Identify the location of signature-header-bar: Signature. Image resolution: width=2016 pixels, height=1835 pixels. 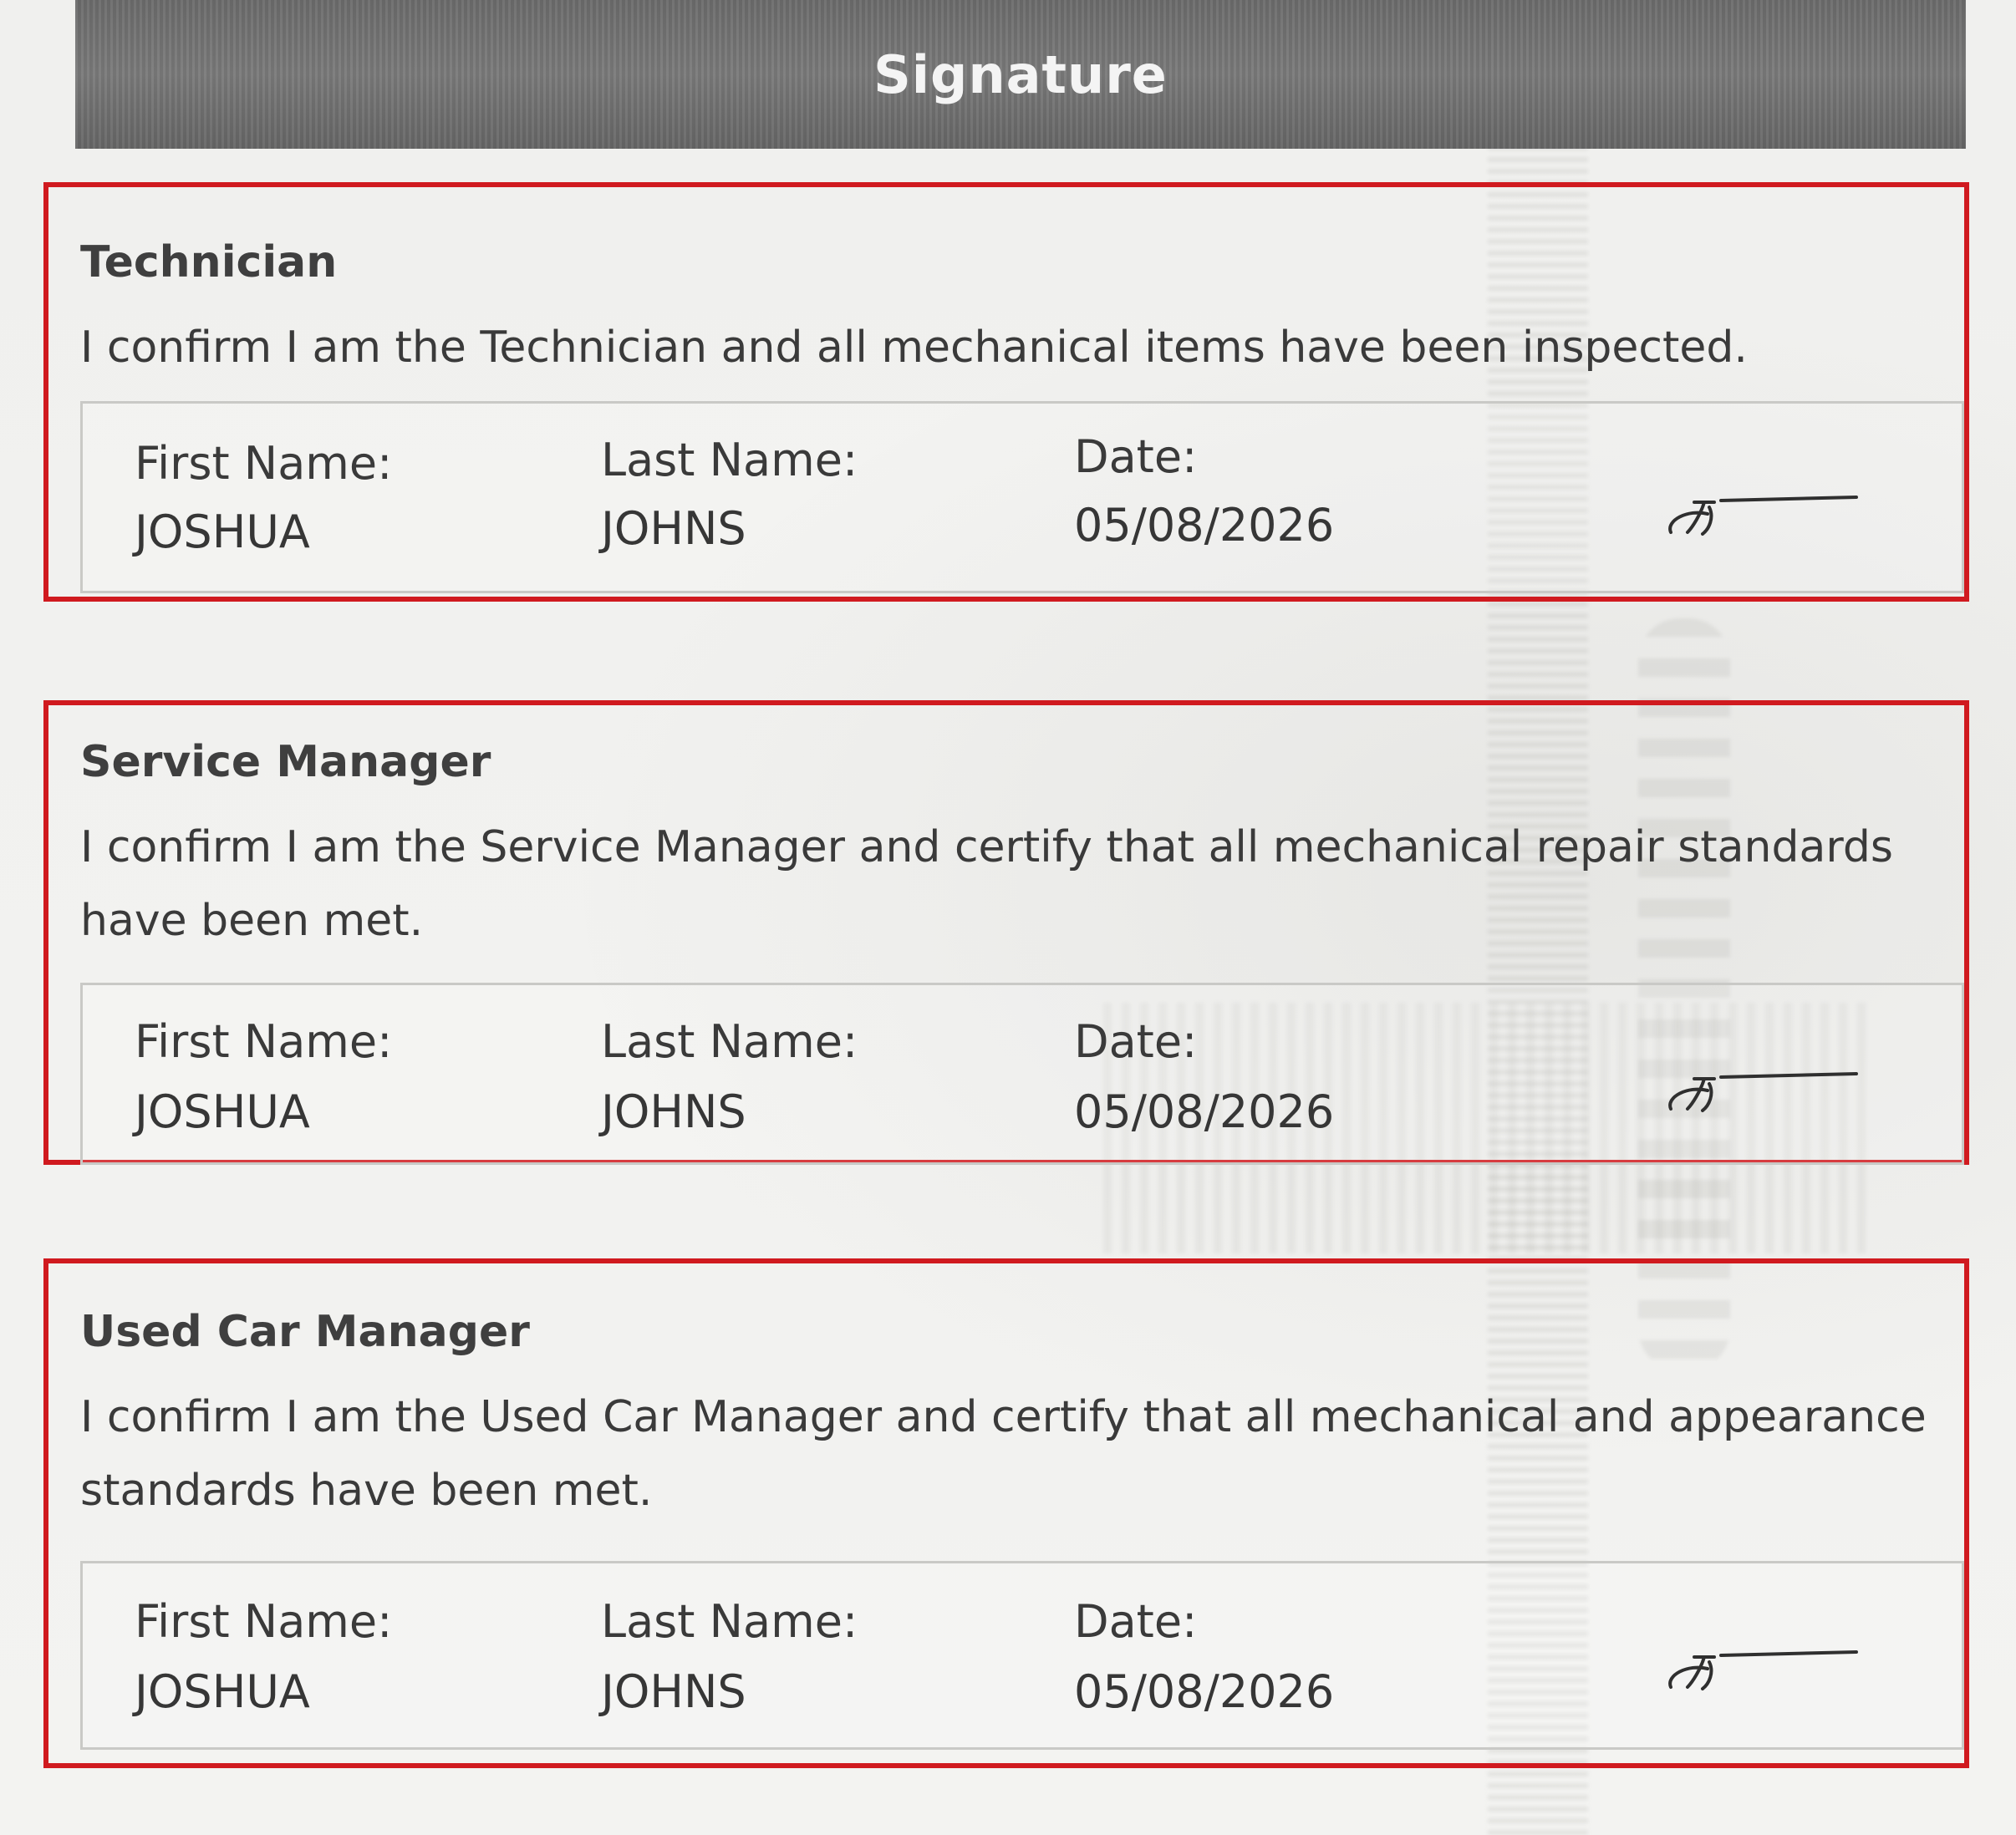
(1020, 74).